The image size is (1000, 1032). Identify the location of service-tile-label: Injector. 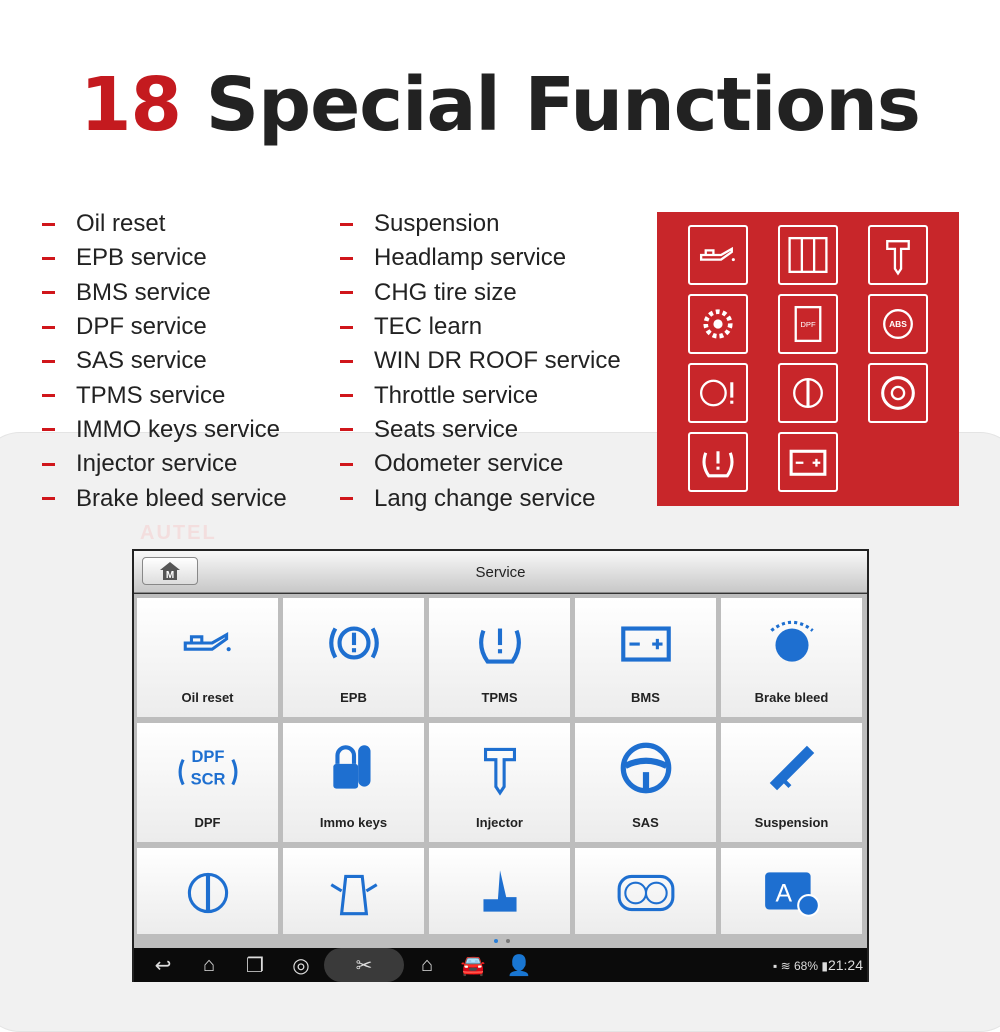
(499, 822).